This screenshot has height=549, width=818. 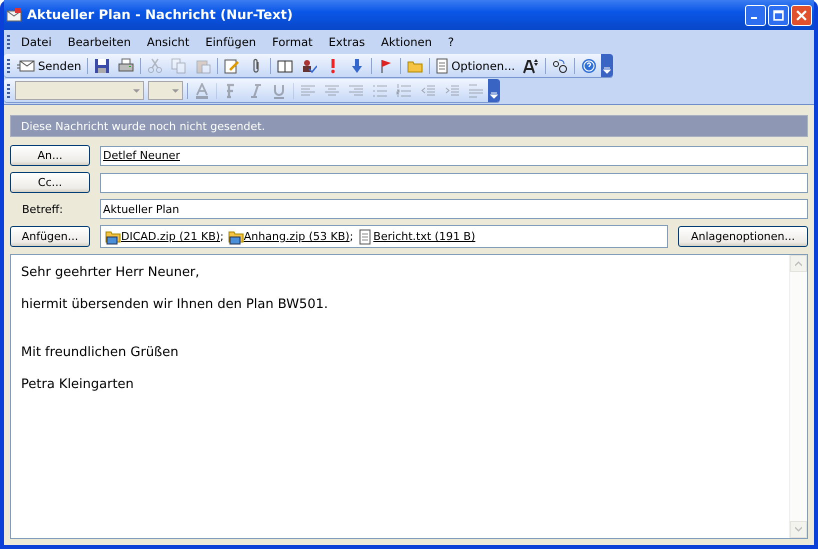 I want to click on align-left-icon, so click(x=308, y=90).